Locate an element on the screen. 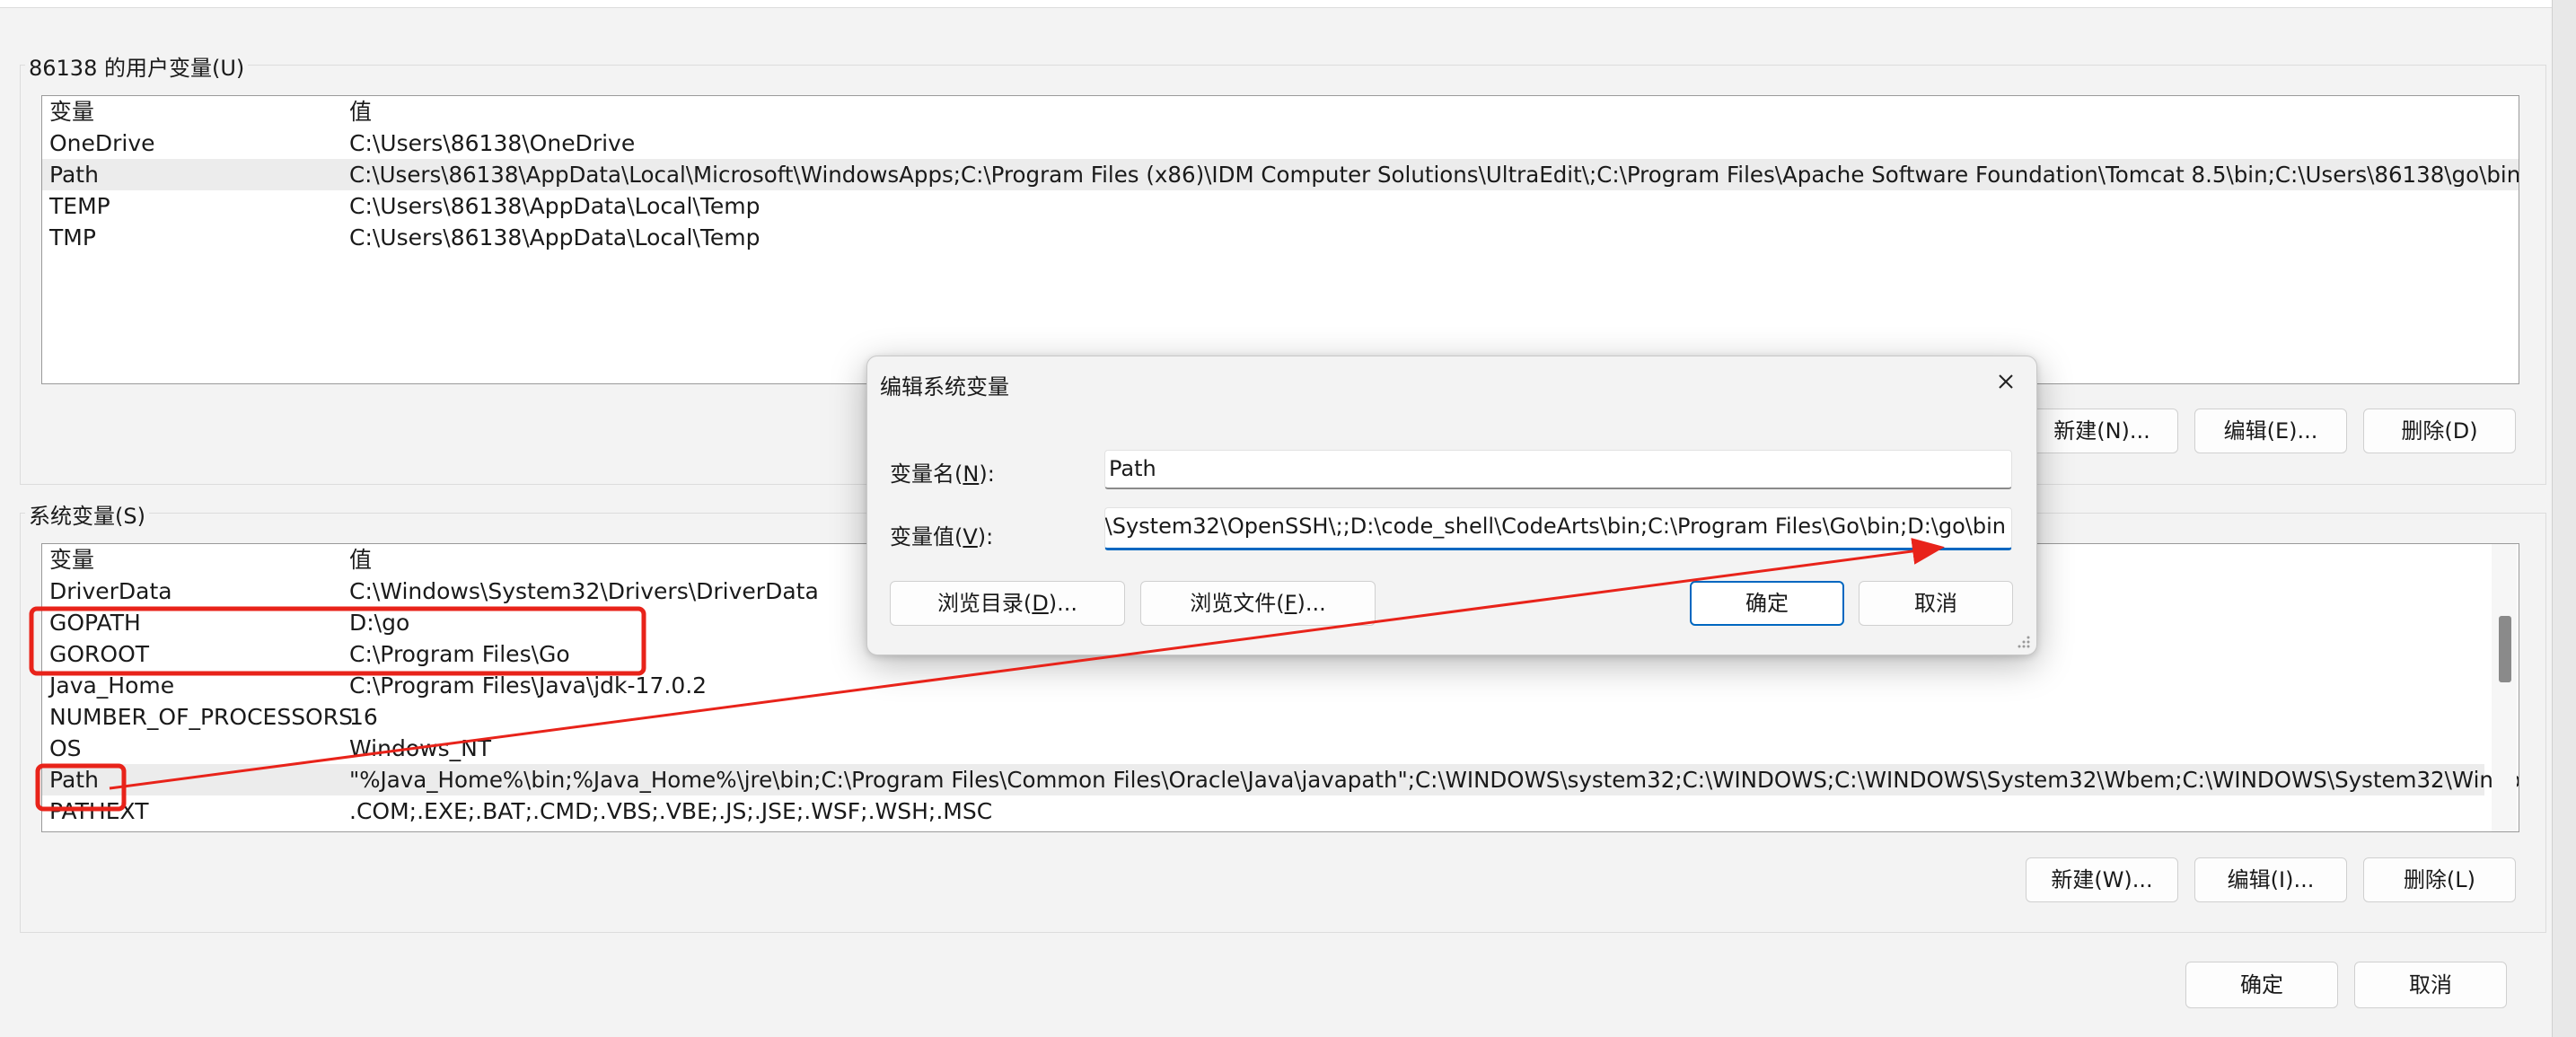 Image resolution: width=2576 pixels, height=1037 pixels. dialog-cancel-button: 取消 is located at coordinates (1936, 603).